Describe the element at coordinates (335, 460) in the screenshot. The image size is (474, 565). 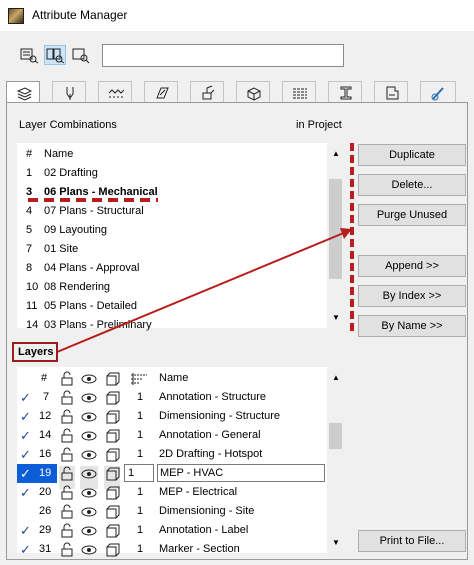
I see `layers-scrollbar: ▲ ▼` at that location.